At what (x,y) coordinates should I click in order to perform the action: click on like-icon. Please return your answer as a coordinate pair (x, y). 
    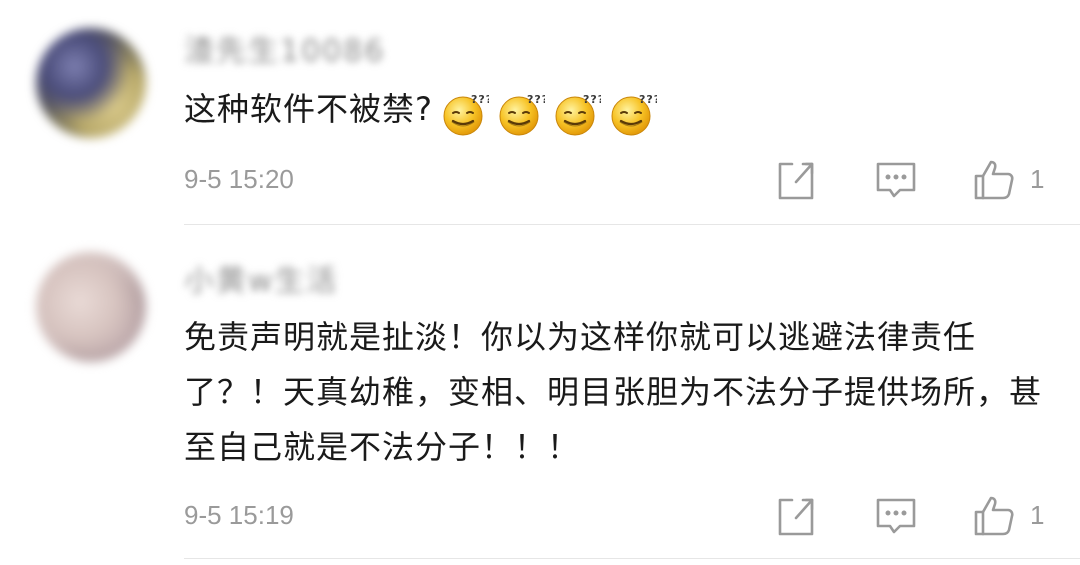
    Looking at the image, I should click on (994, 516).